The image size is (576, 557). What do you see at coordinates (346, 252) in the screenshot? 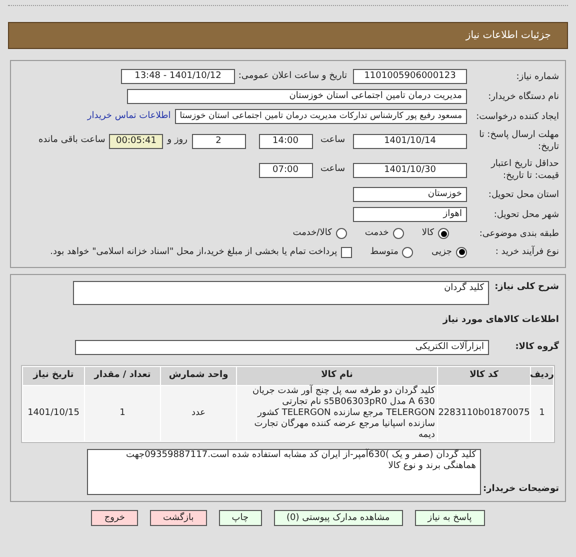
I see `checkbox` at bounding box center [346, 252].